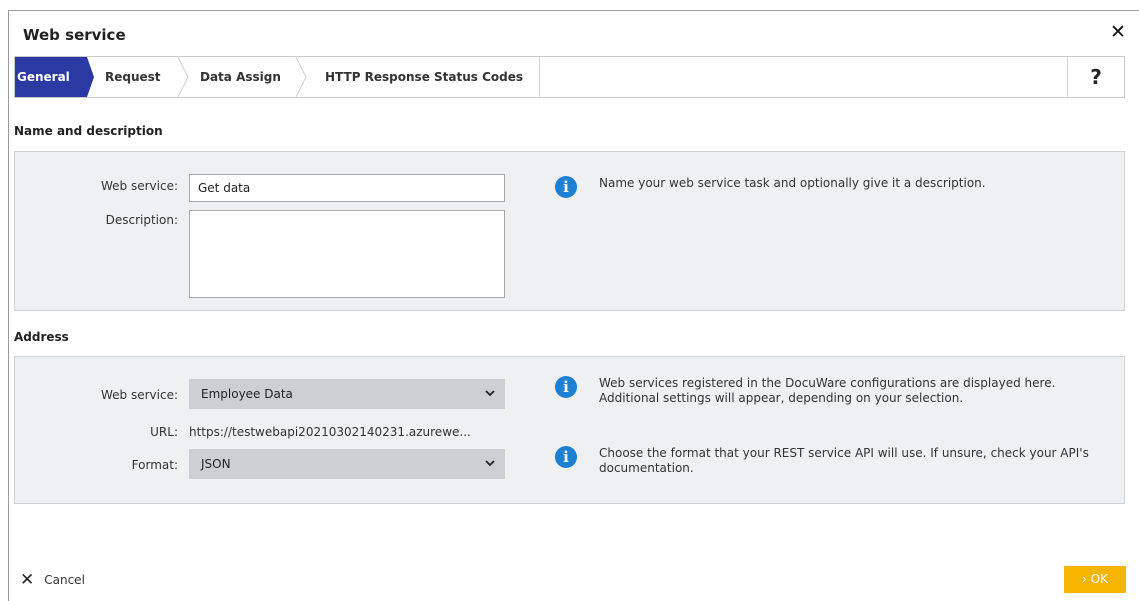 The image size is (1139, 601). Describe the element at coordinates (164, 432) in the screenshot. I see `url-label: URL:` at that location.